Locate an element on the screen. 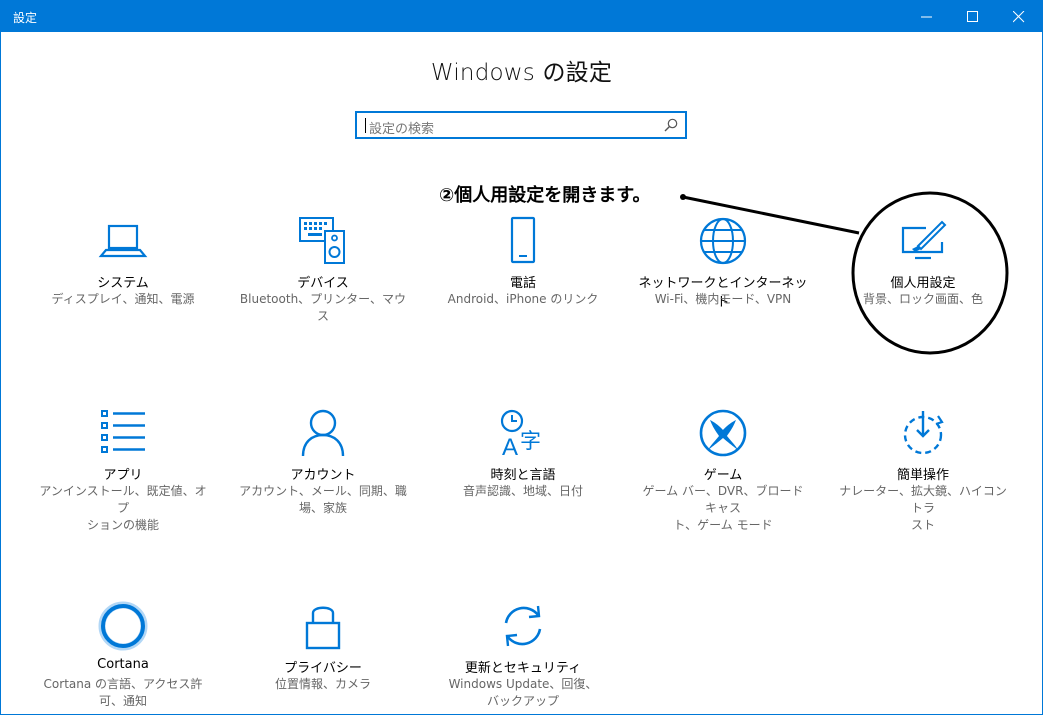 This screenshot has width=1043, height=715. svg-text: A is located at coordinates (510, 446).